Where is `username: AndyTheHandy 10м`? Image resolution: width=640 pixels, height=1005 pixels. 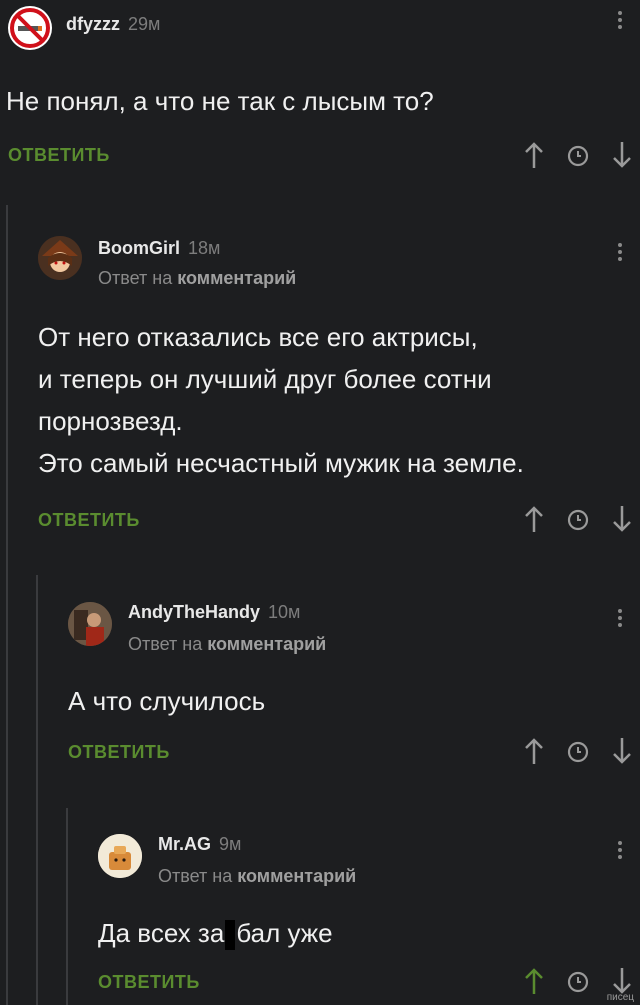
username: AndyTheHandy 10м is located at coordinates (214, 612).